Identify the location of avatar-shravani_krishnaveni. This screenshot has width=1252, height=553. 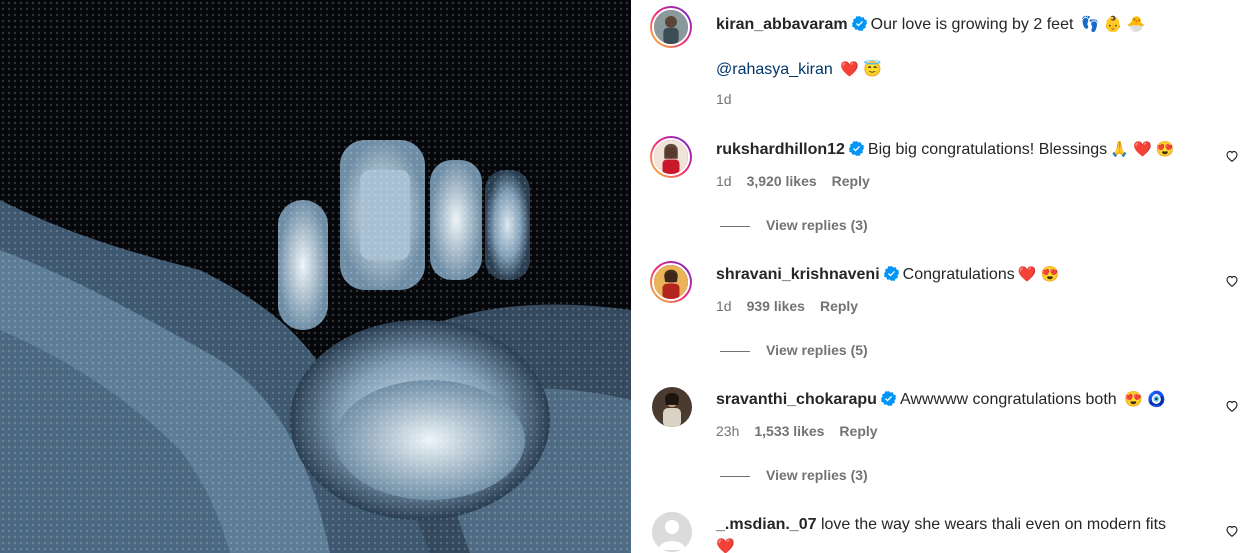
(671, 282).